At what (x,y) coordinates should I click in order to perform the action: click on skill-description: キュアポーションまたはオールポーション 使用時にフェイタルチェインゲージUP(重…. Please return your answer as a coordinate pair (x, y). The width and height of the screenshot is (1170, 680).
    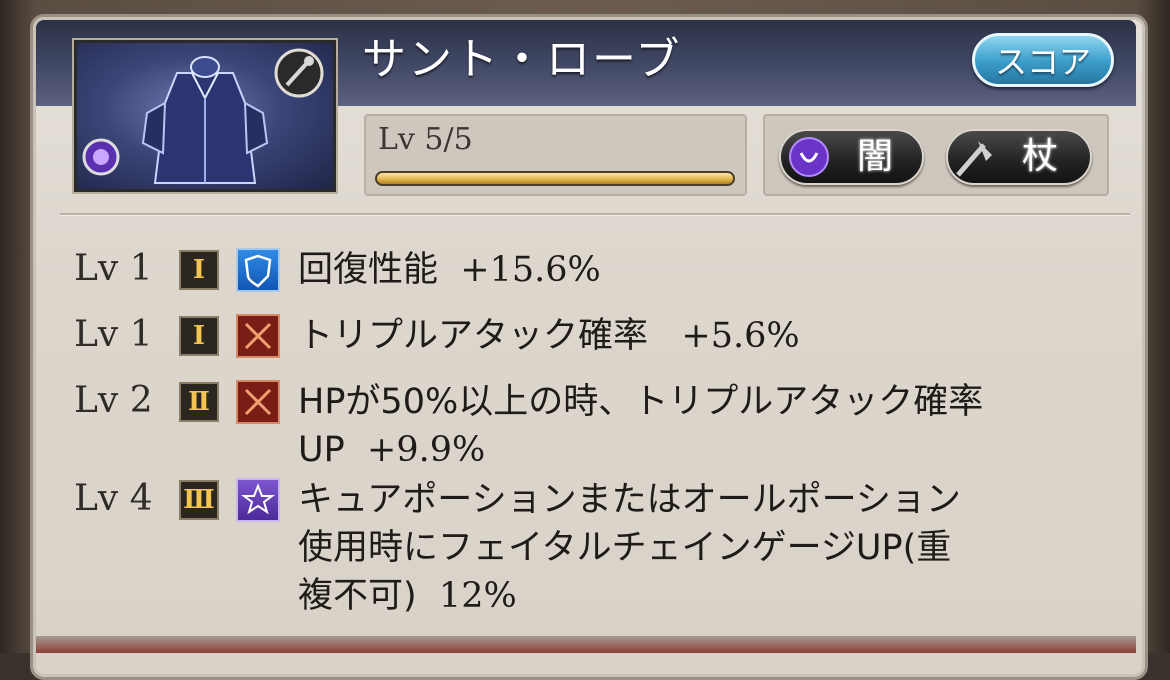
    Looking at the image, I should click on (629, 548).